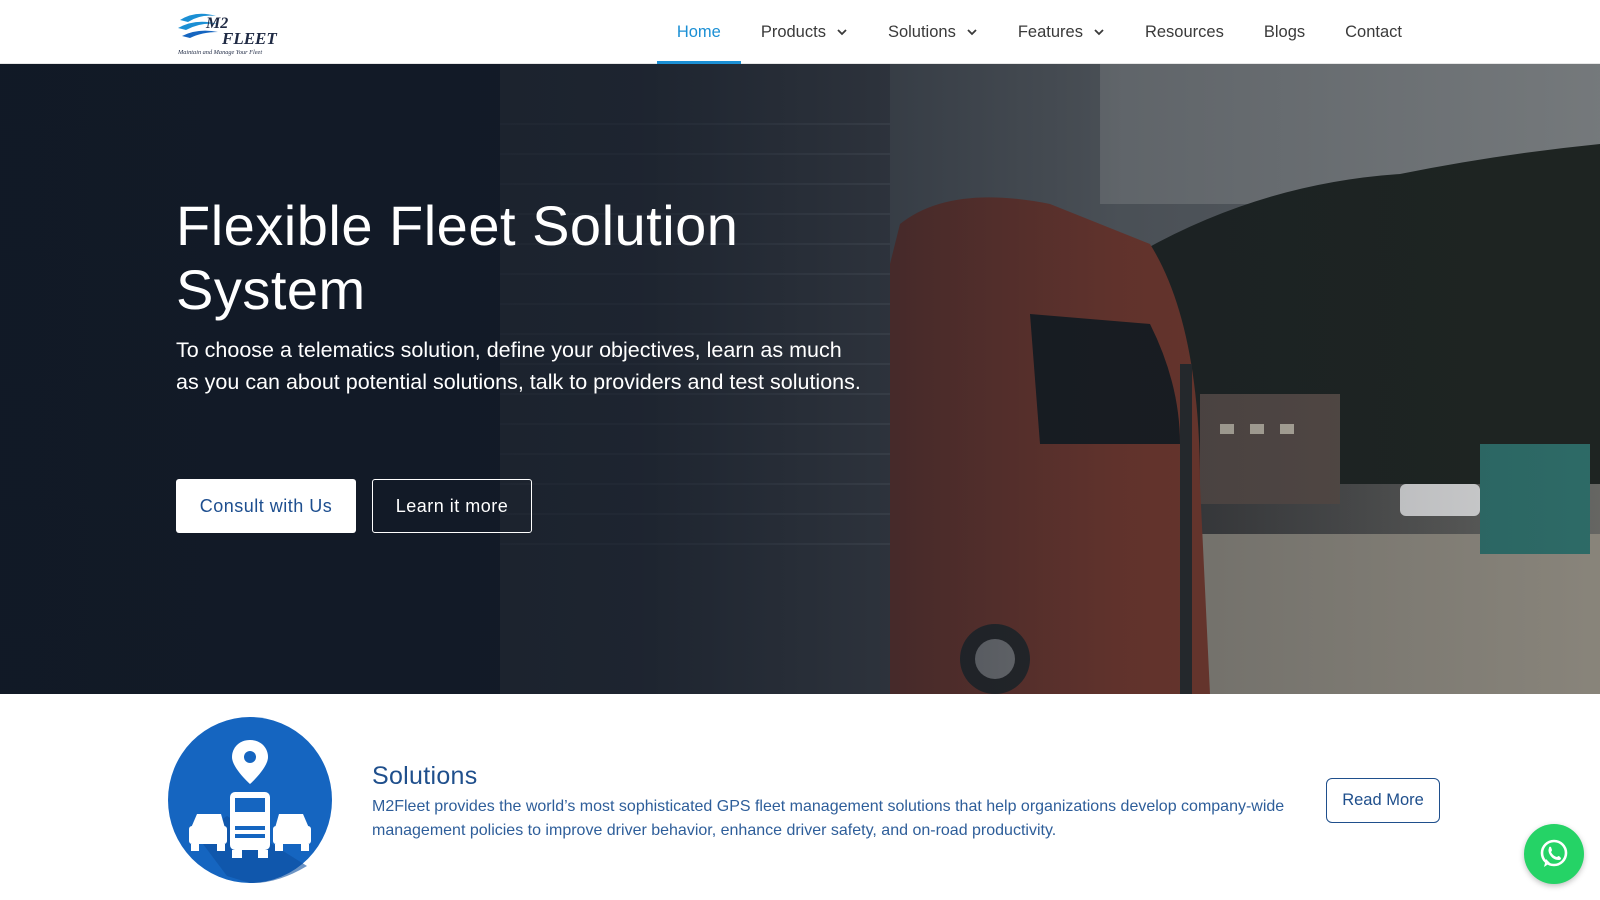 This screenshot has height=900, width=1600. What do you see at coordinates (1383, 800) in the screenshot?
I see `read-more-button: Read More` at bounding box center [1383, 800].